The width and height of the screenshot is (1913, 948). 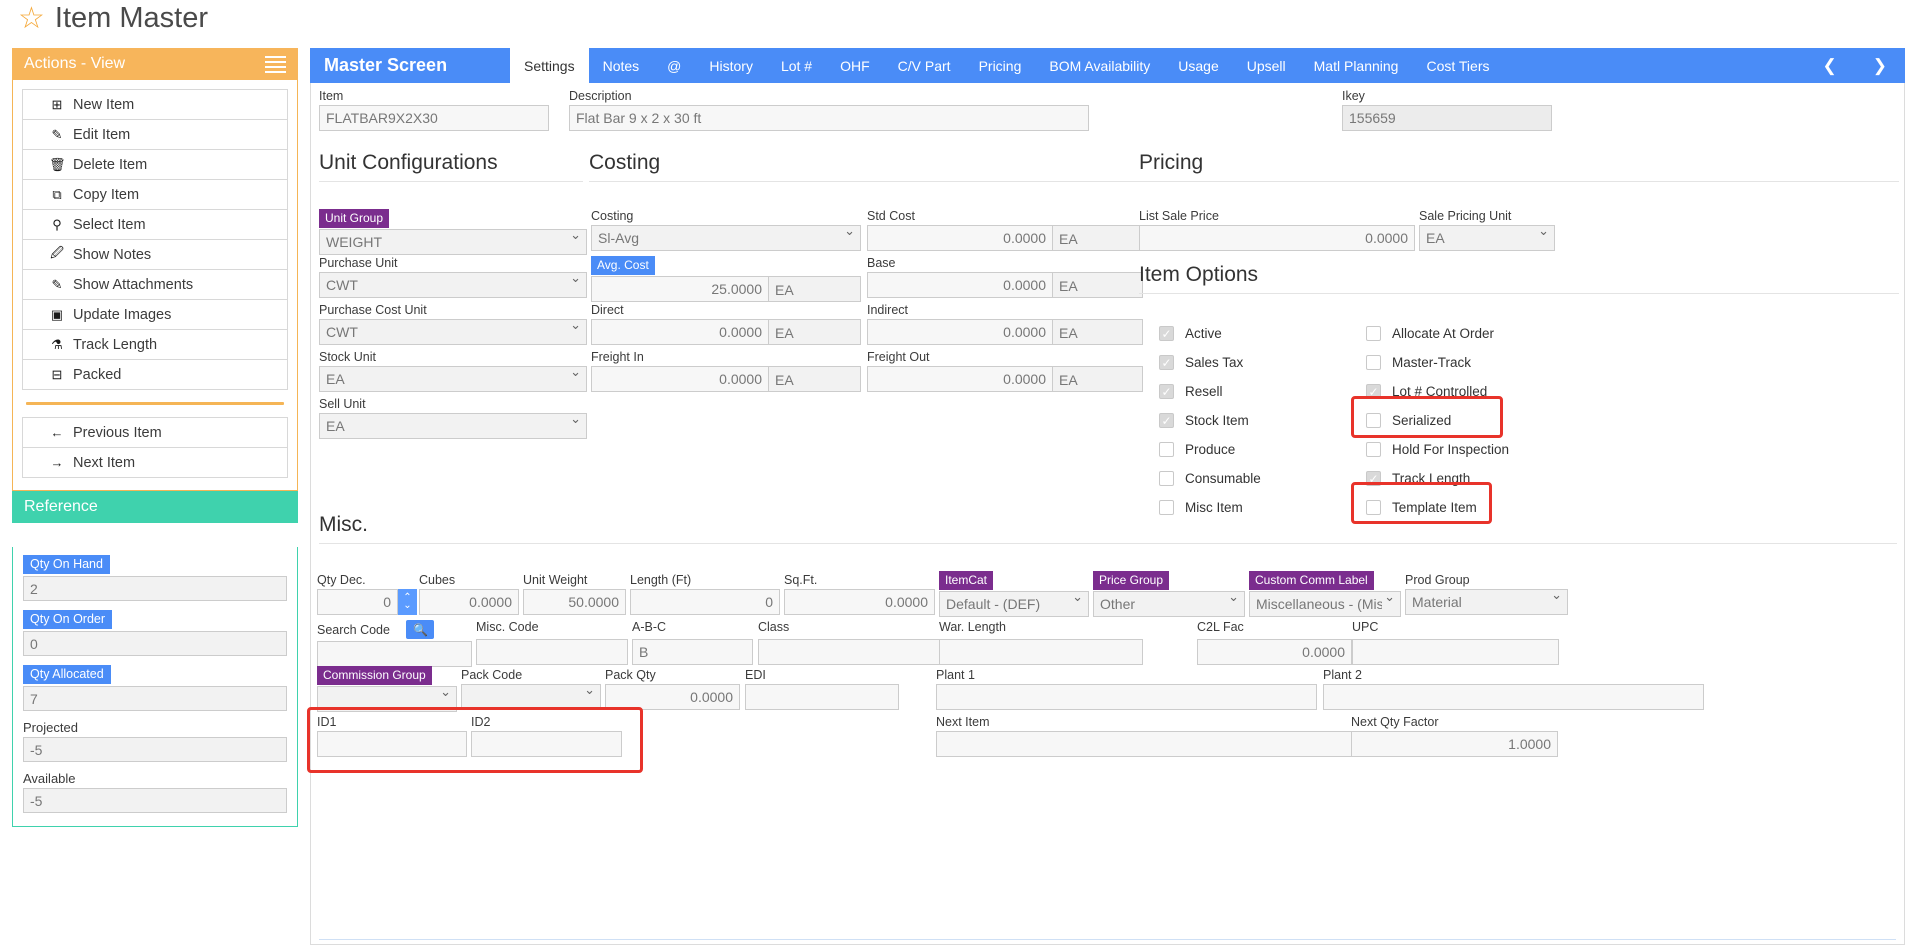 I want to click on action-edit-item: ✎ Edit Item, so click(x=155, y=135).